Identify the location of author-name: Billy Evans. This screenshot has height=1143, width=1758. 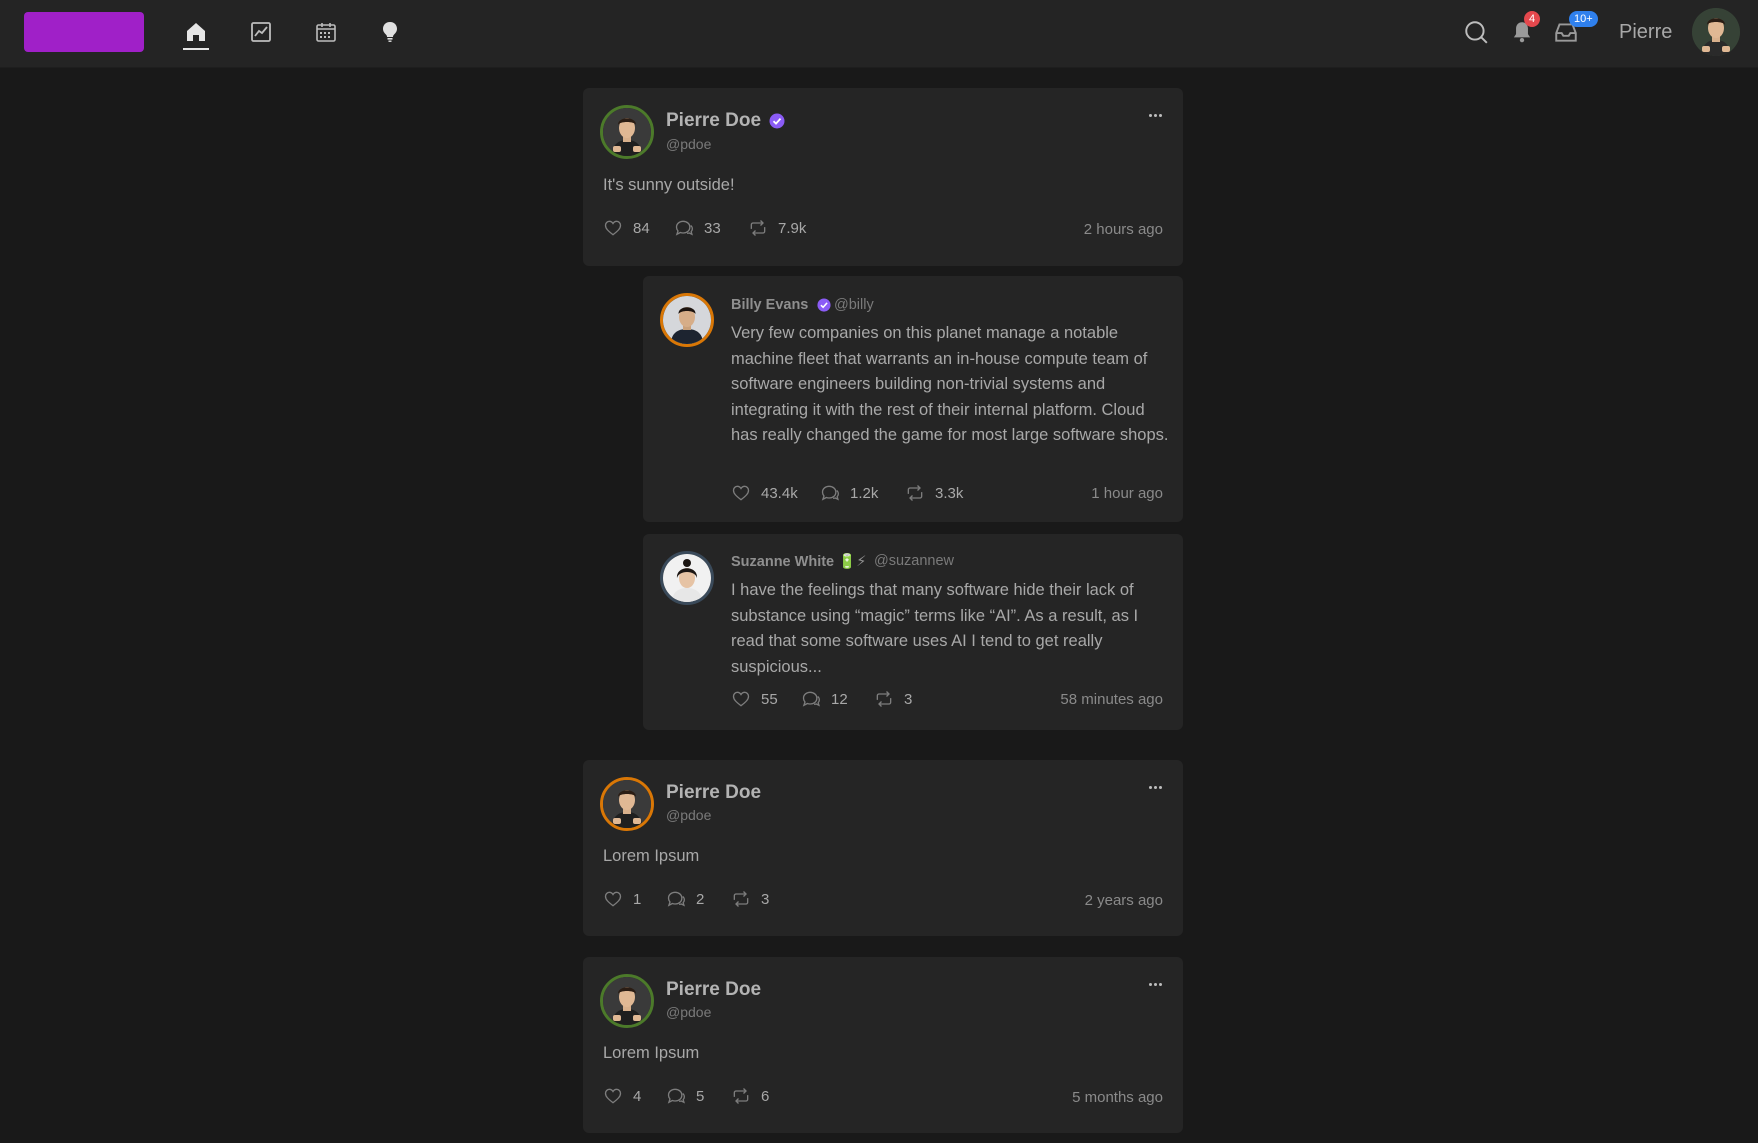
(781, 305).